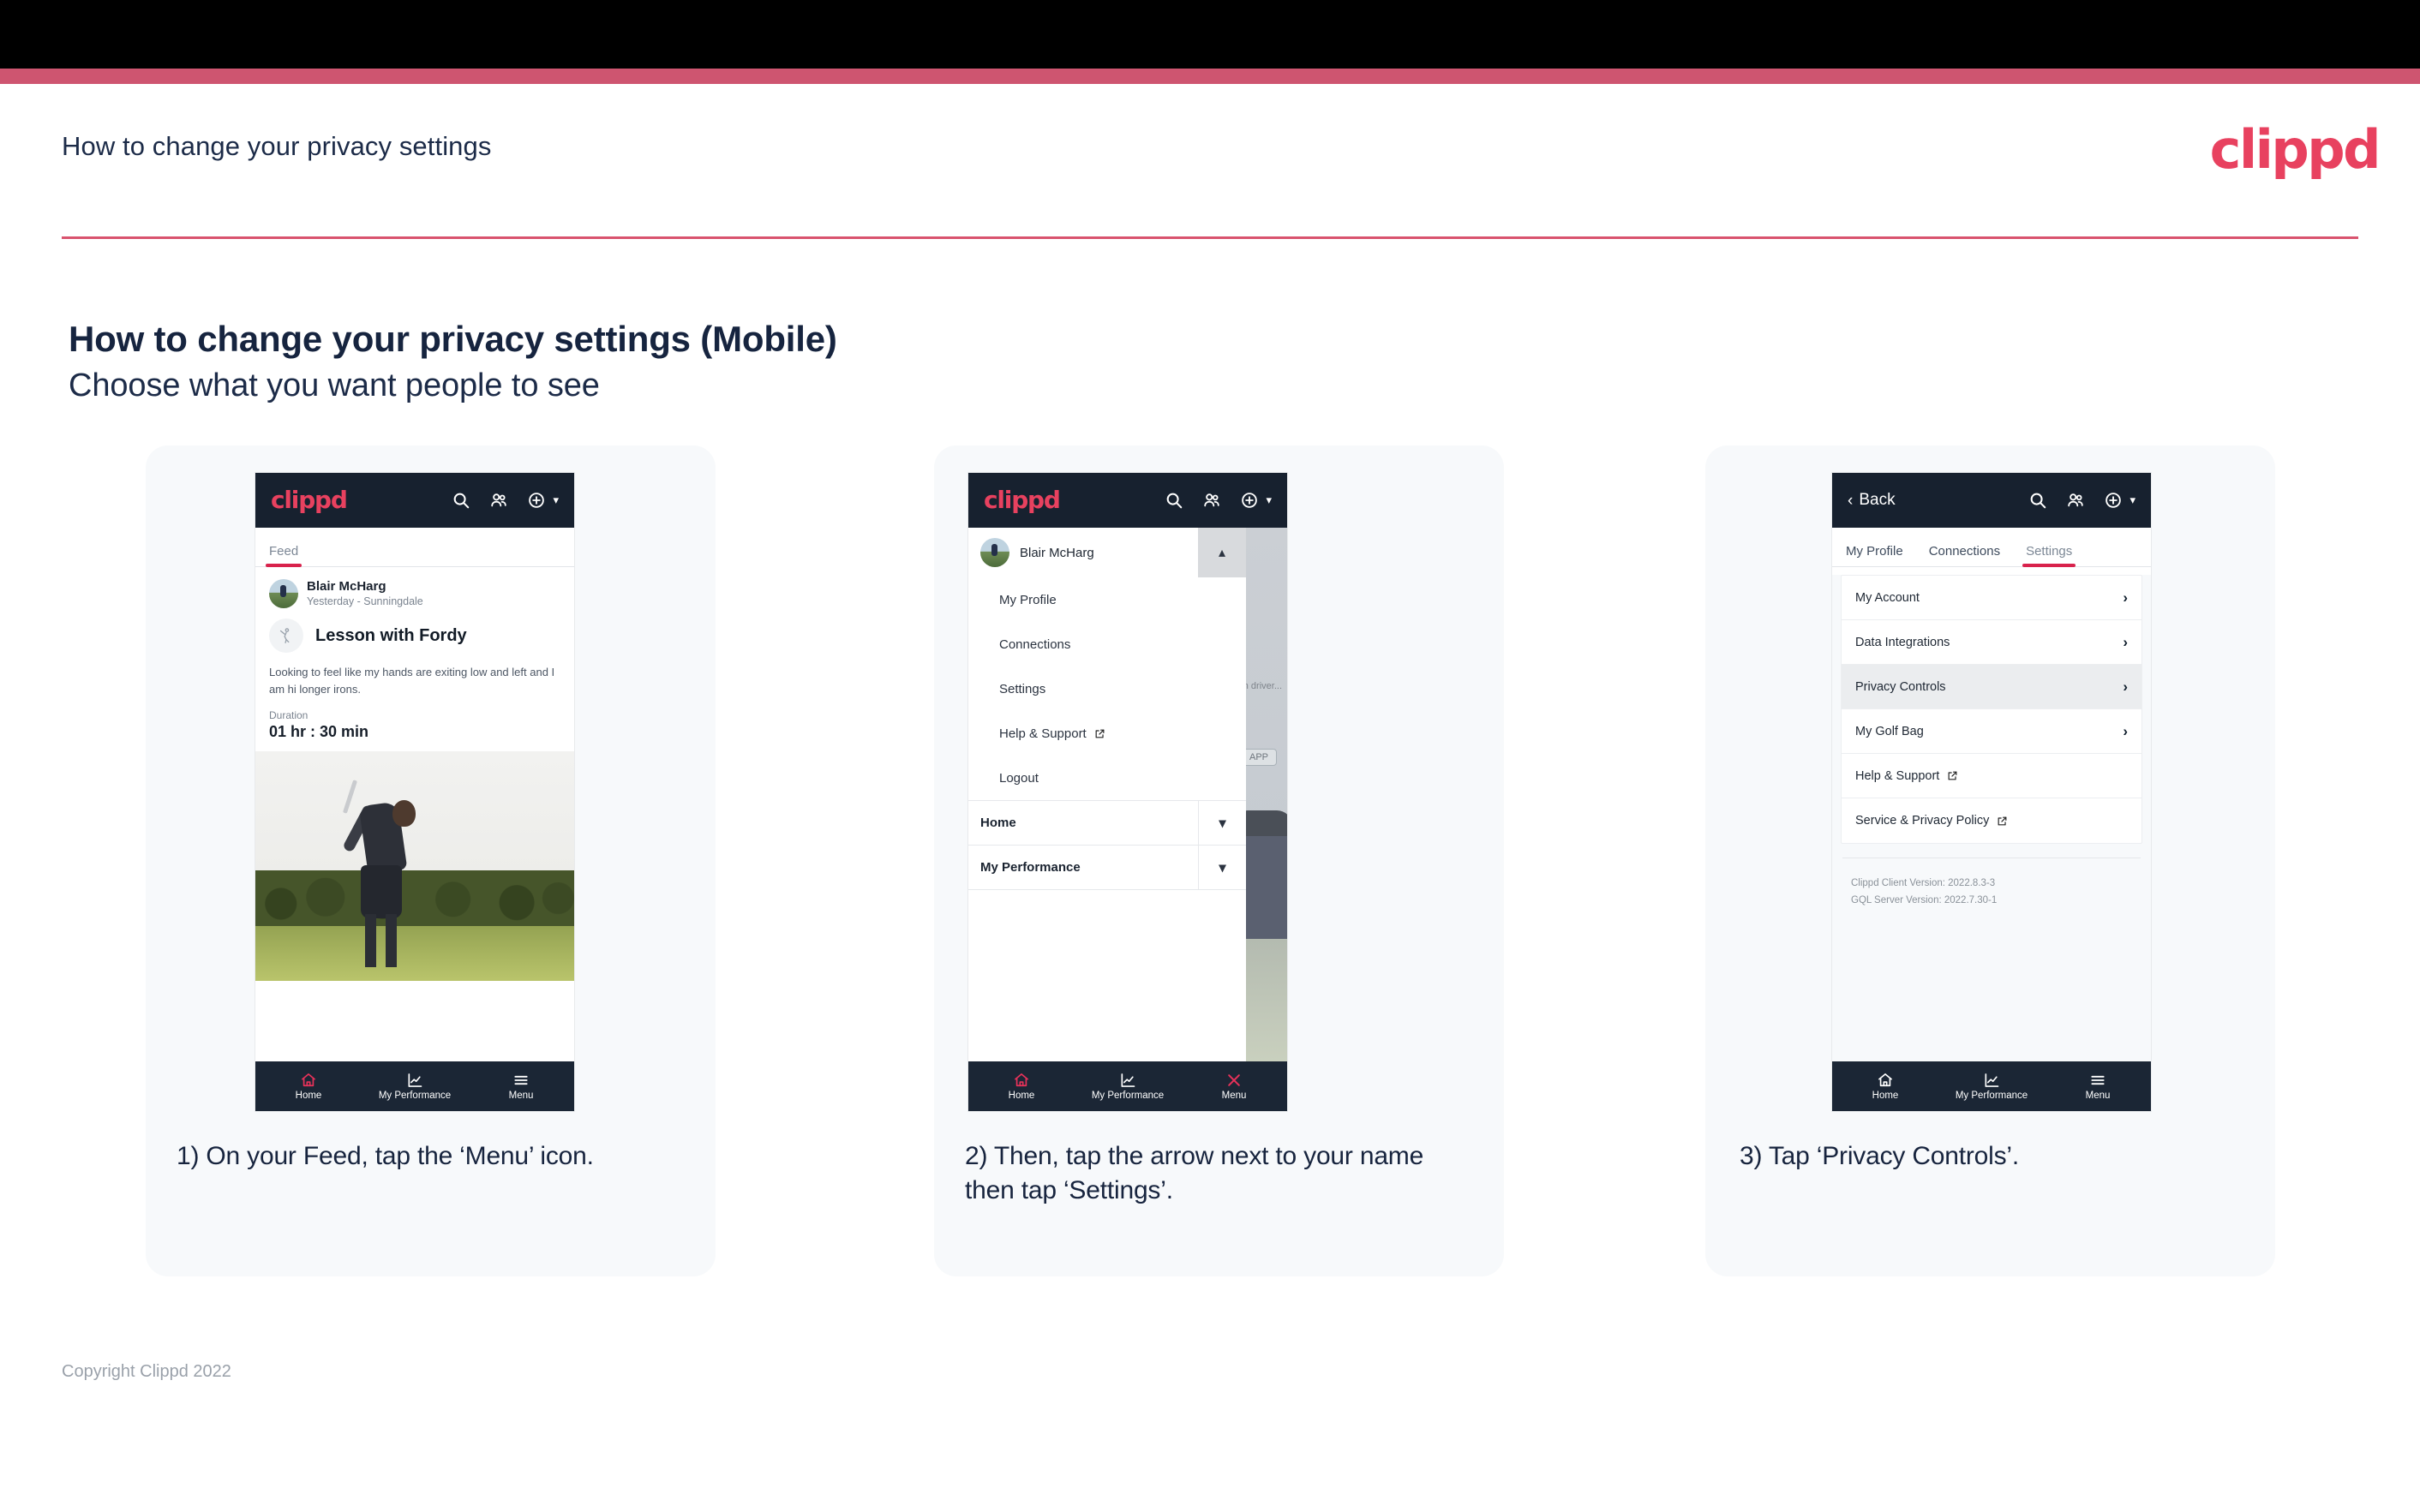 The width and height of the screenshot is (2420, 1512). Describe the element at coordinates (1991, 598) in the screenshot. I see `settings-row-my-account: My Account ›` at that location.